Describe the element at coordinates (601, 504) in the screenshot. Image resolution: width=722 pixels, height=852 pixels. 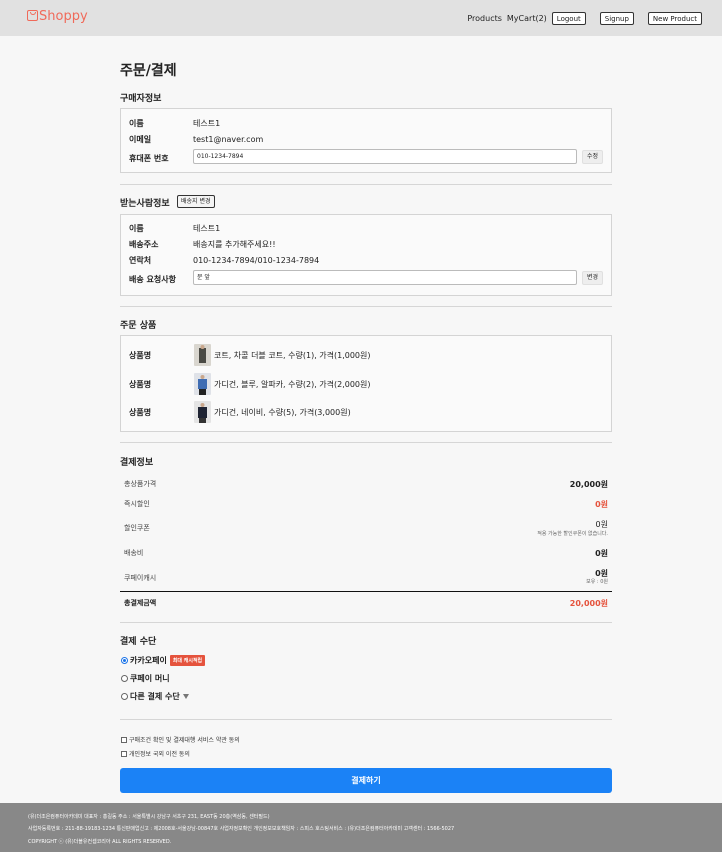
I see `instant-discount-value: 0원` at that location.